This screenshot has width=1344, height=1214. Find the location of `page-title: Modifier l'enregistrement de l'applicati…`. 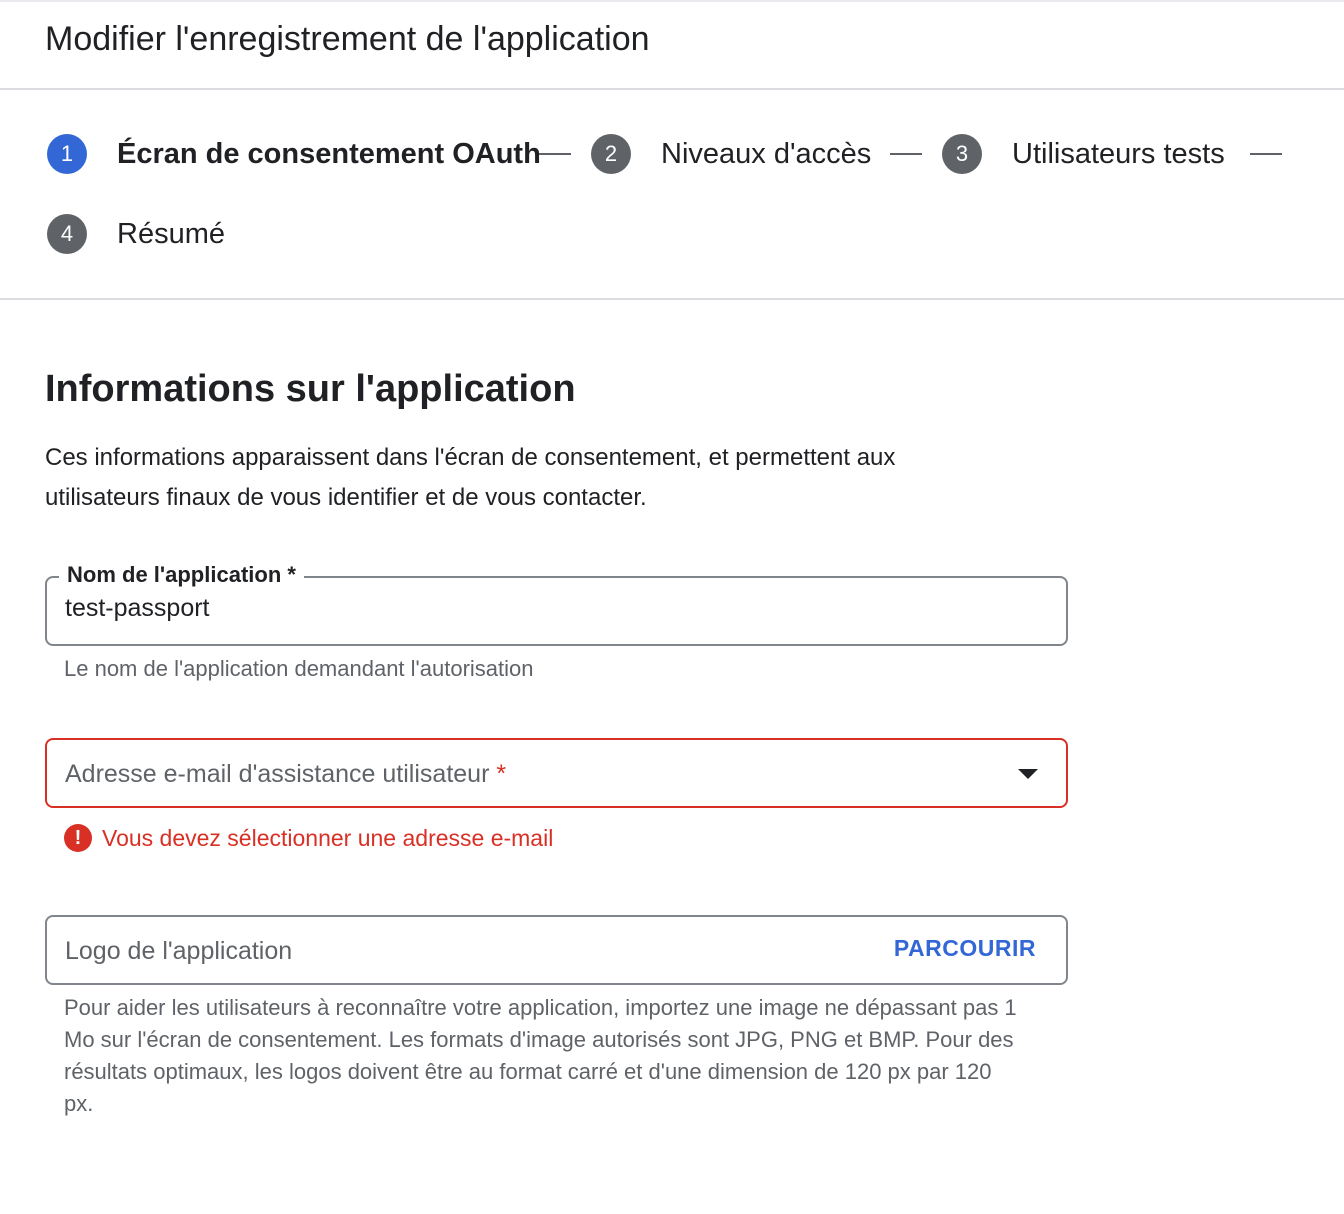

page-title: Modifier l'enregistrement de l'applicati… is located at coordinates (347, 39).